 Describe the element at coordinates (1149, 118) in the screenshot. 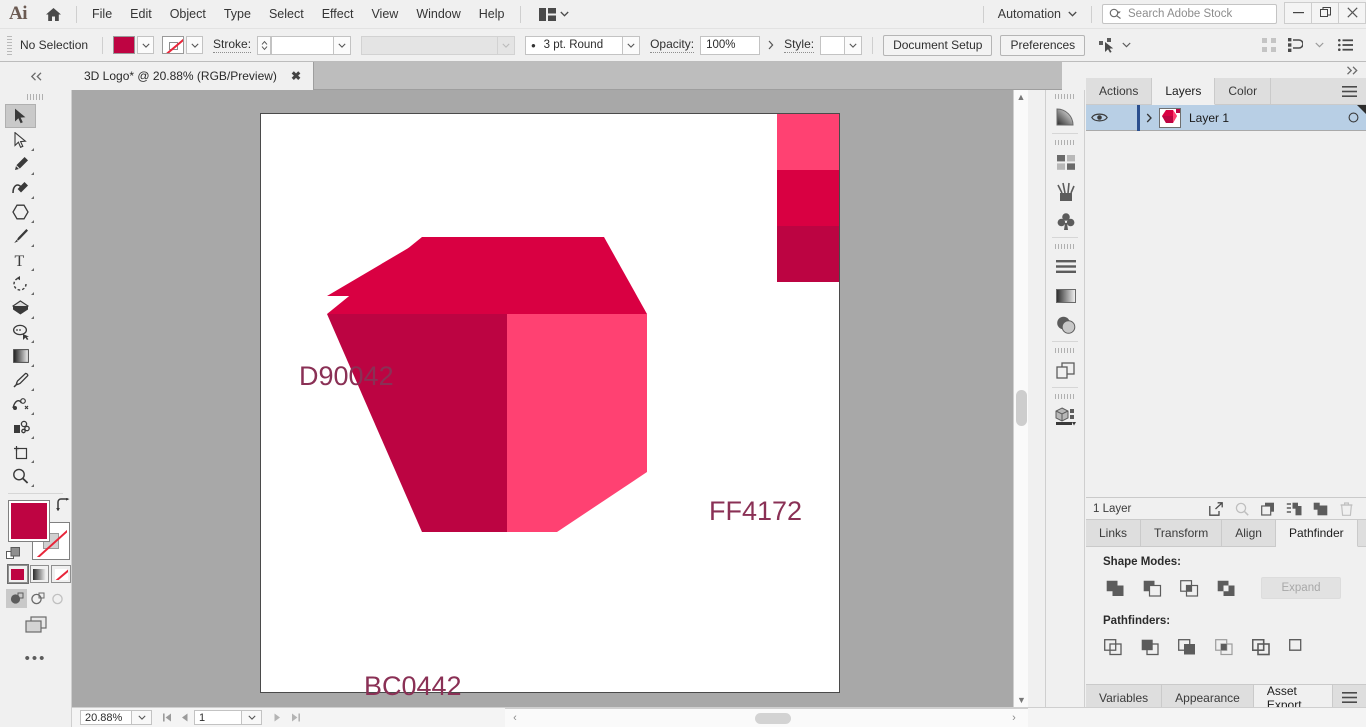

I see `chevron-right-icon` at that location.